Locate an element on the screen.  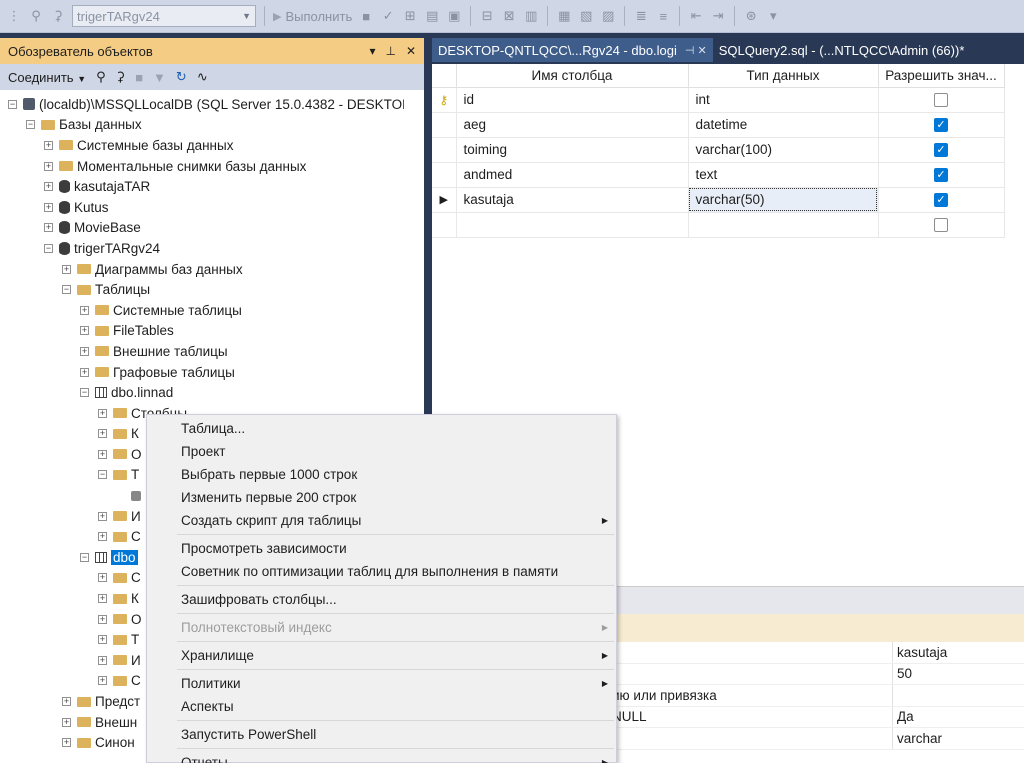
tree-node: + Kutus is located at coordinates (202, 207).